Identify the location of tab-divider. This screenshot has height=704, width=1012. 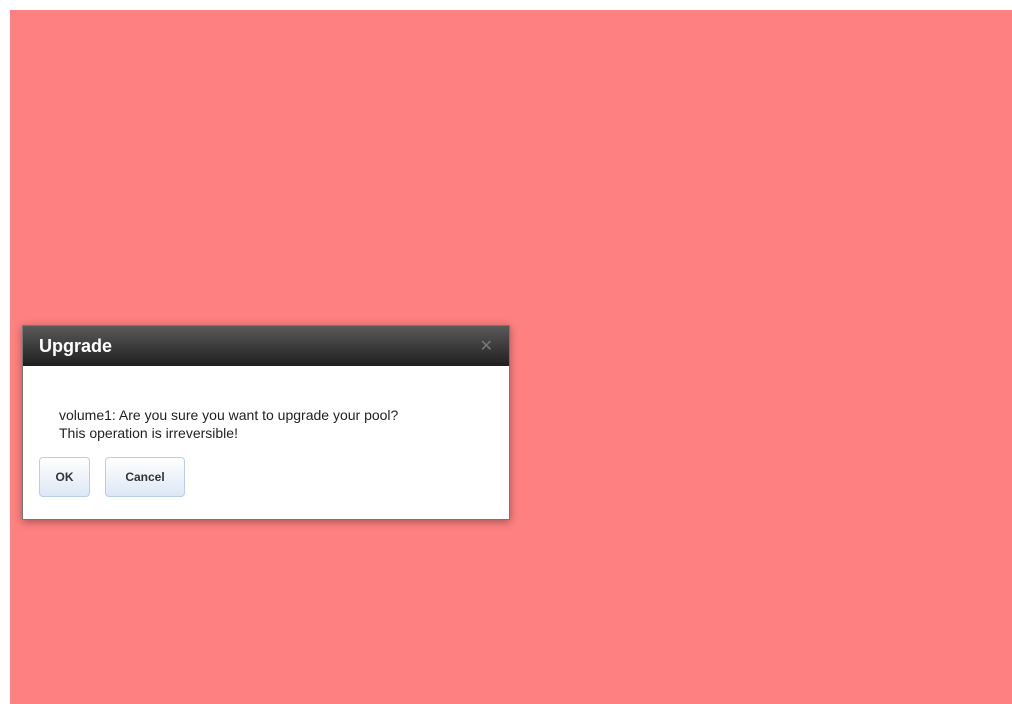
(511, 54).